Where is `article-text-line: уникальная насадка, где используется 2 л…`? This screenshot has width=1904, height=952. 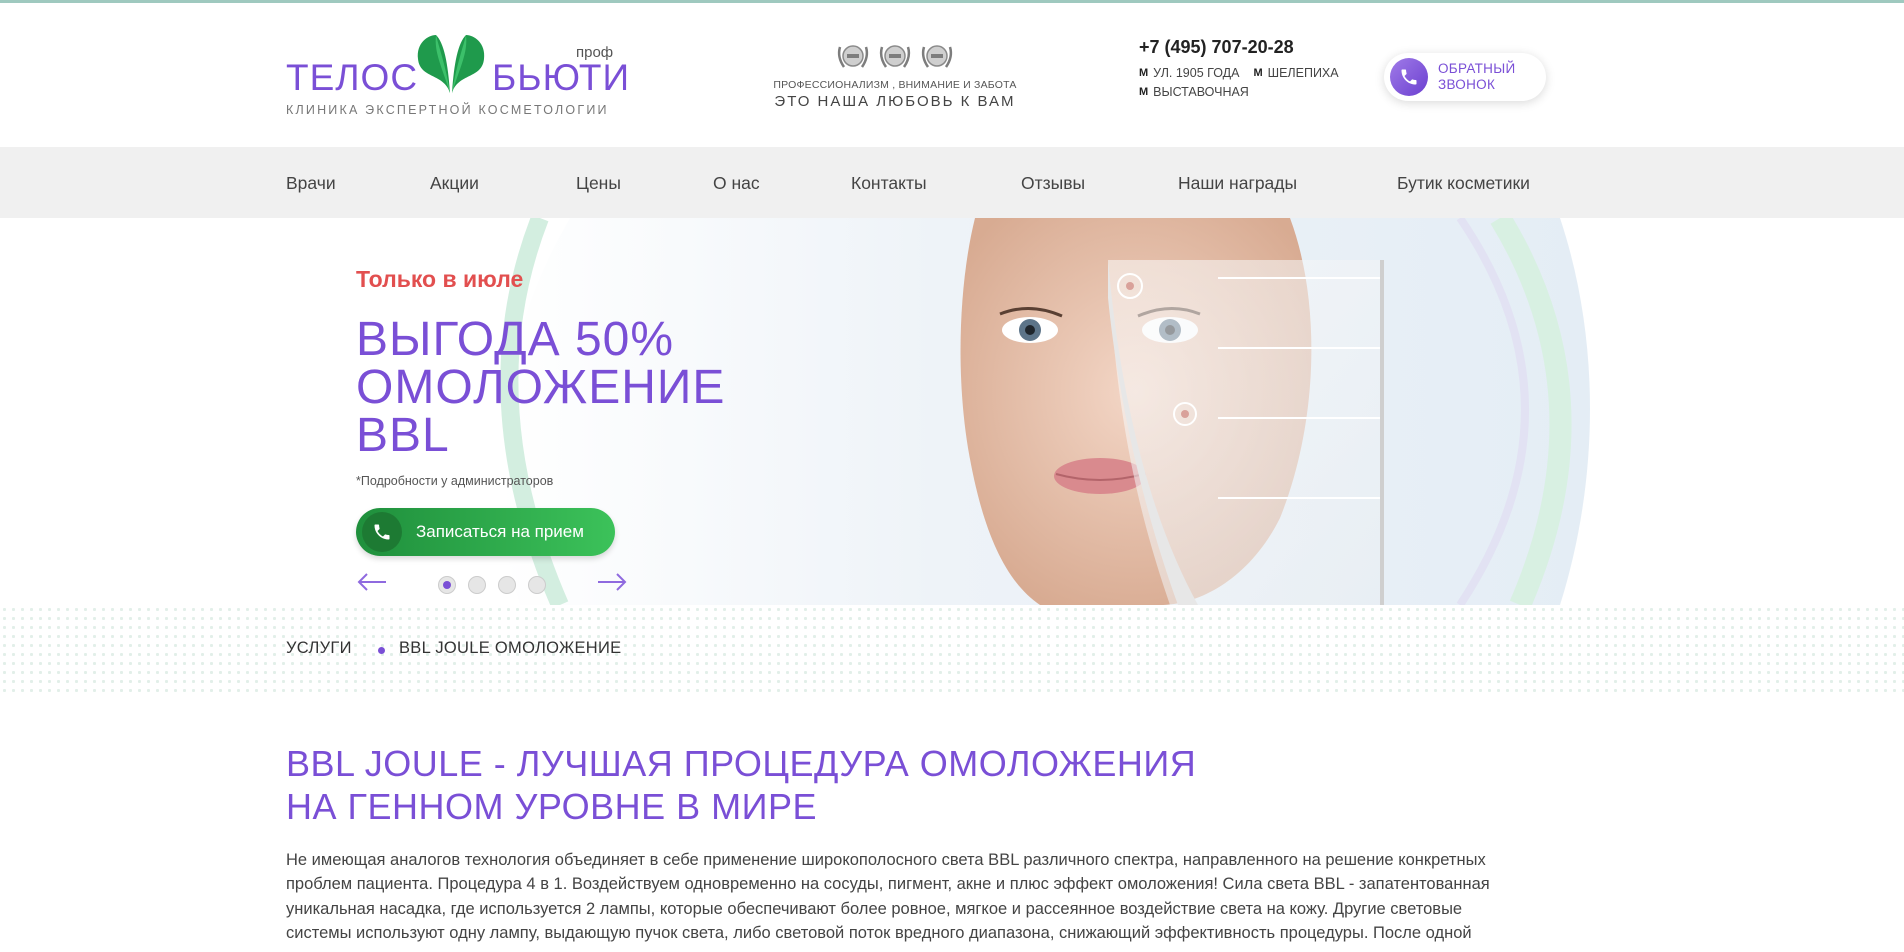 article-text-line: уникальная насадка, где используется 2 л… is located at coordinates (874, 908).